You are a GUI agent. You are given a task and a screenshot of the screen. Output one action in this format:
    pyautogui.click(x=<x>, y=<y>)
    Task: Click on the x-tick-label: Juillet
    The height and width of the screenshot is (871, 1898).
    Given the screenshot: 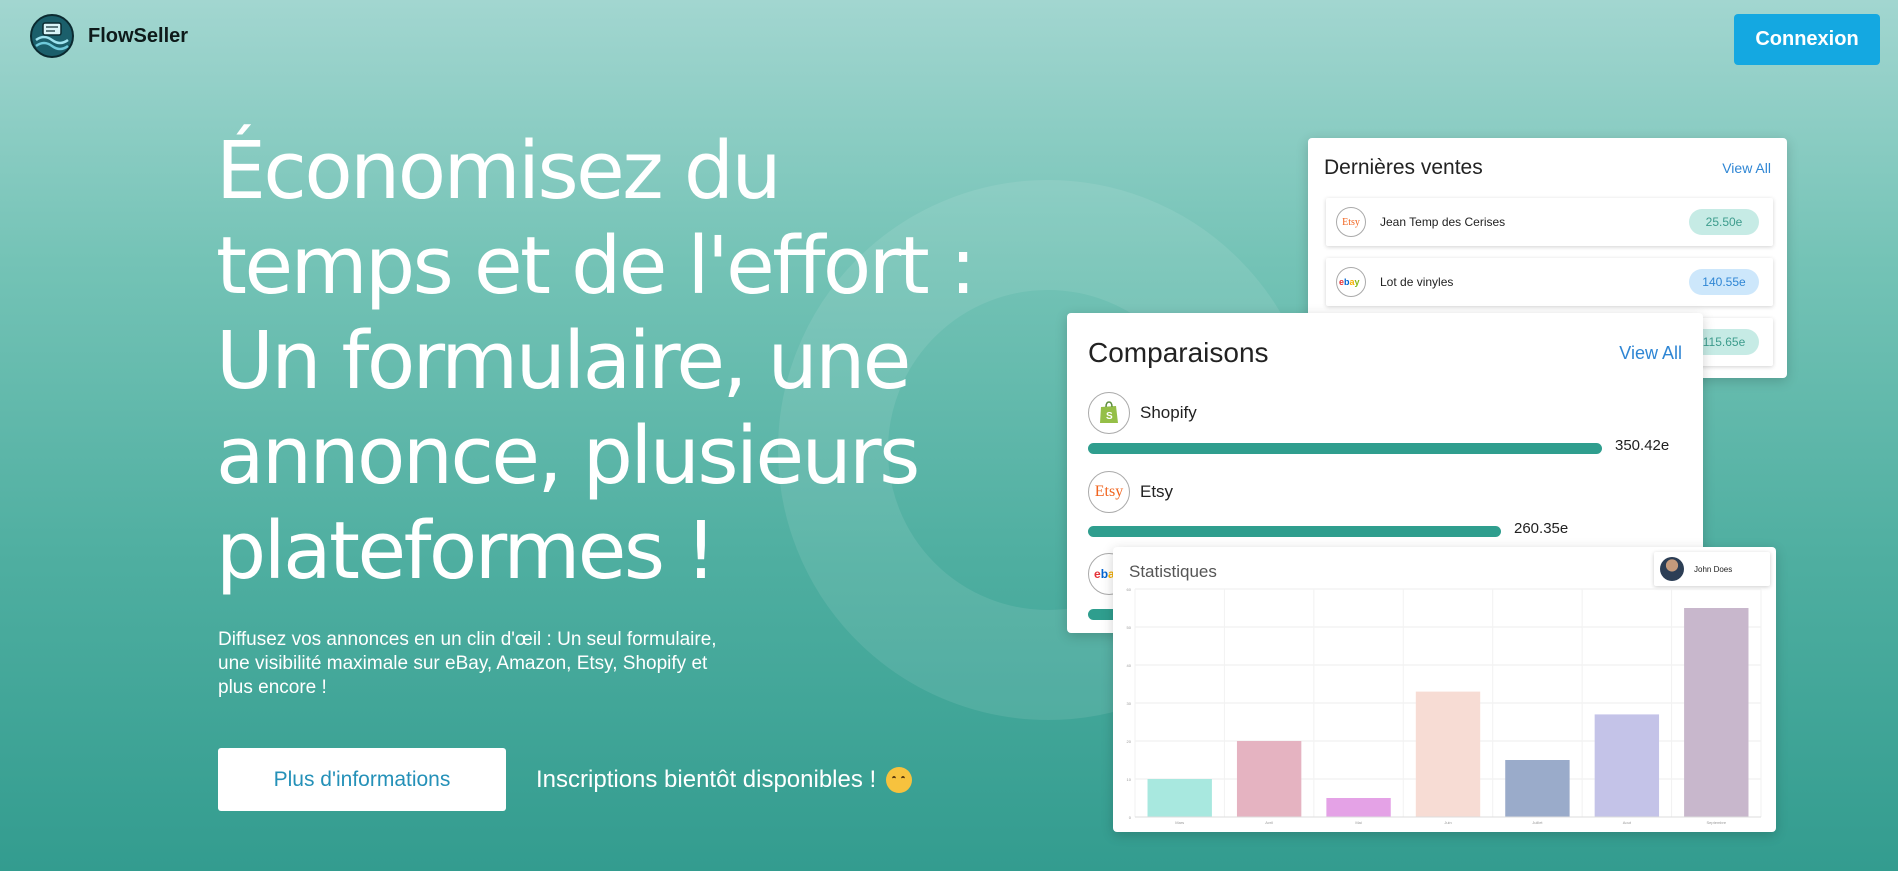 What is the action you would take?
    pyautogui.click(x=1537, y=822)
    